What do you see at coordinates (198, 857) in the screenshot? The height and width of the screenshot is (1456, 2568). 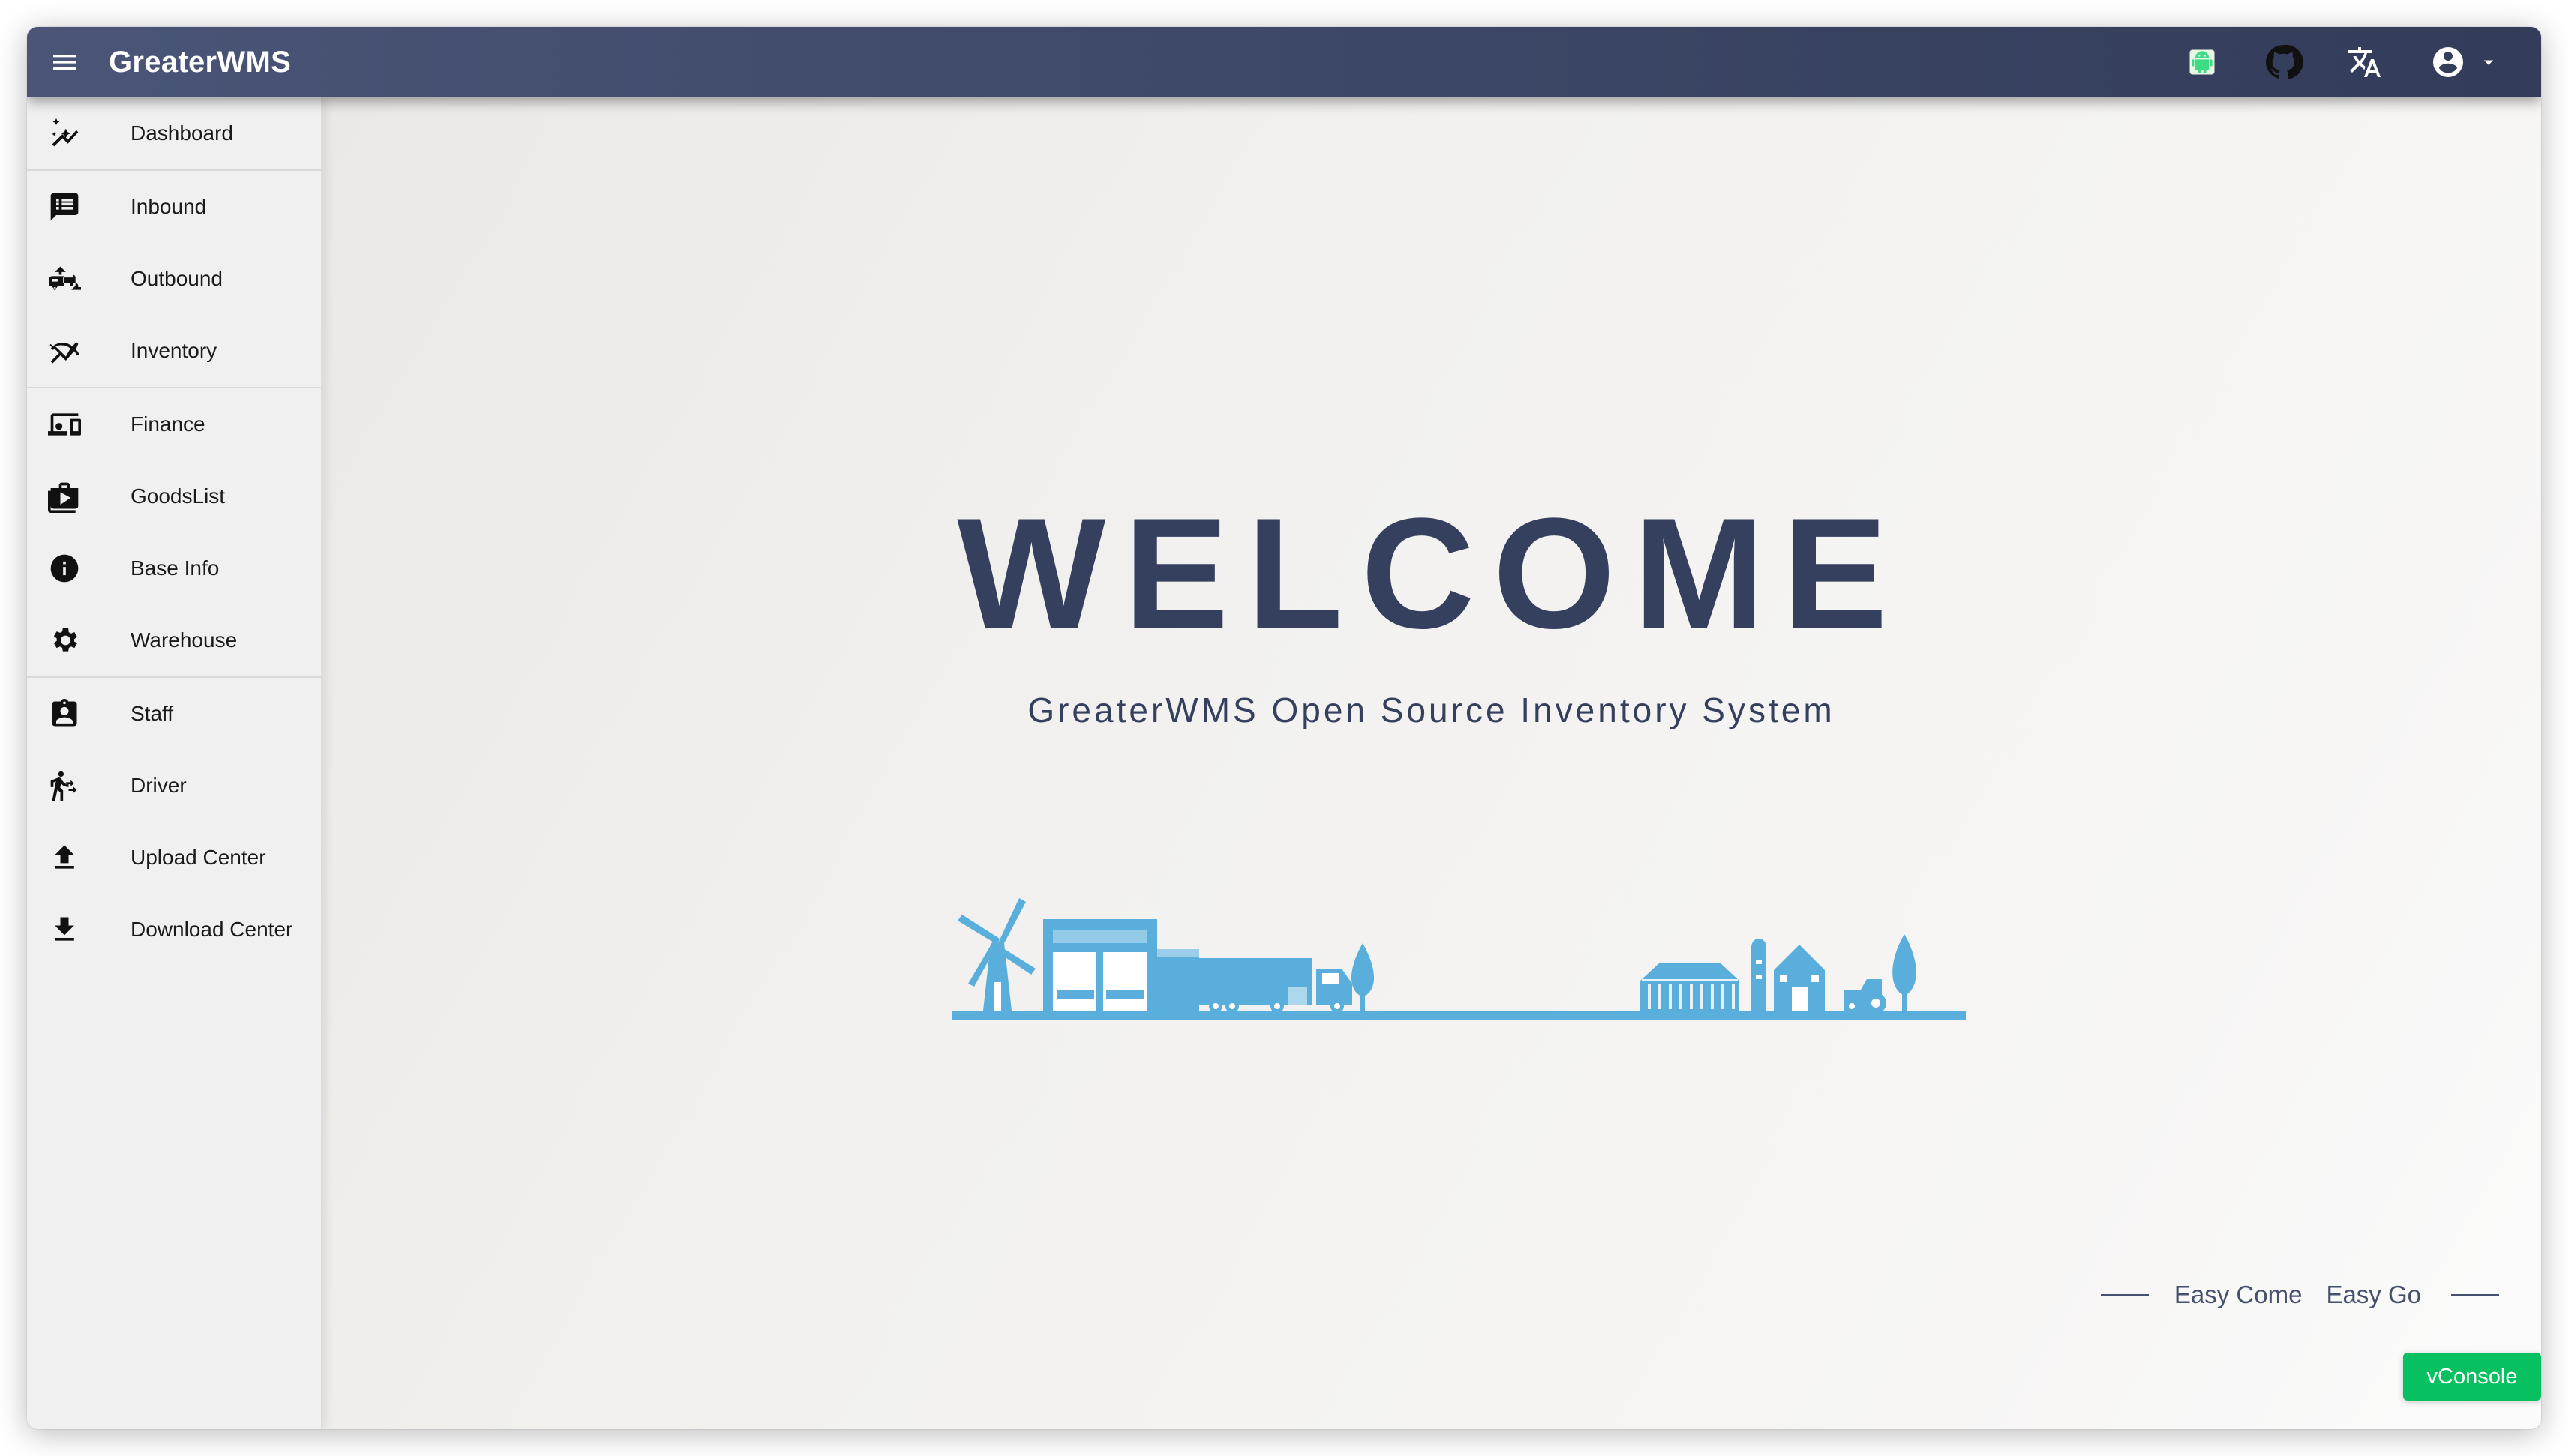 I see `sidebar-item-label: Upload Center` at bounding box center [198, 857].